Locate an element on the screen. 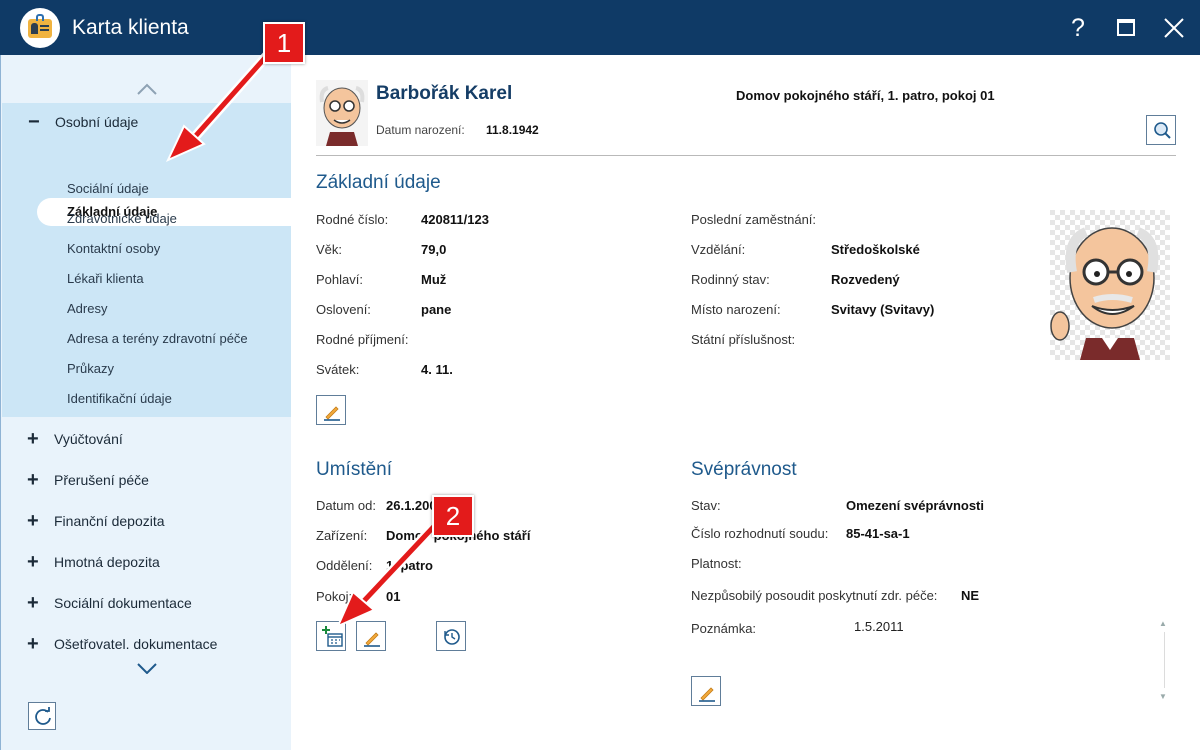 This screenshot has height=750, width=1200. sidebar-group-financial-deposits: + Finanční depozita is located at coordinates (146, 521).